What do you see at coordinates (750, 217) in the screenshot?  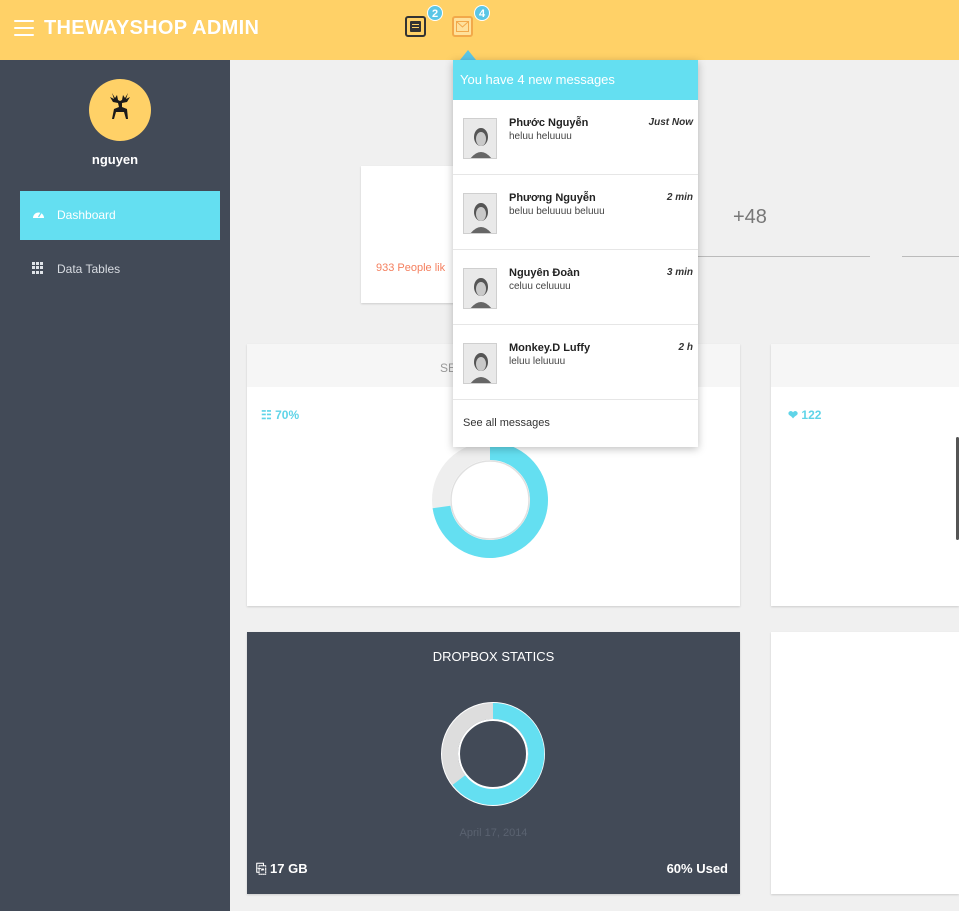 I see `plus-count: +48` at bounding box center [750, 217].